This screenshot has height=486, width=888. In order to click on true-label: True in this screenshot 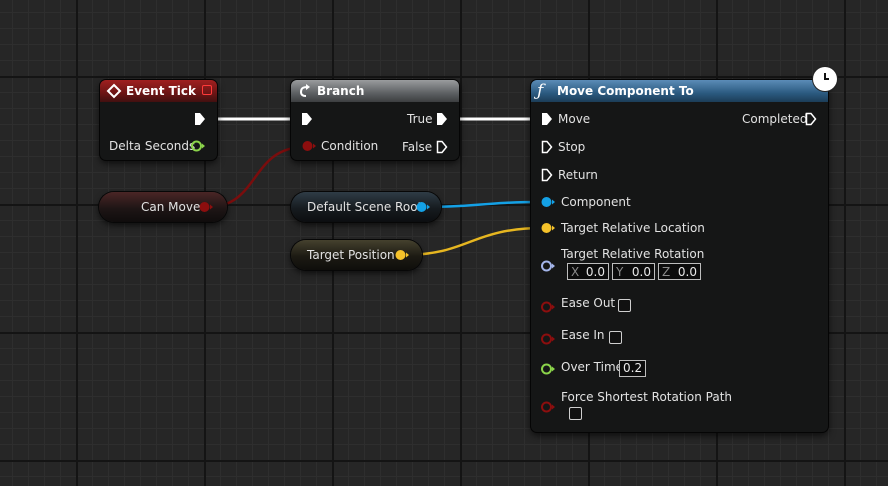, I will do `click(420, 119)`.